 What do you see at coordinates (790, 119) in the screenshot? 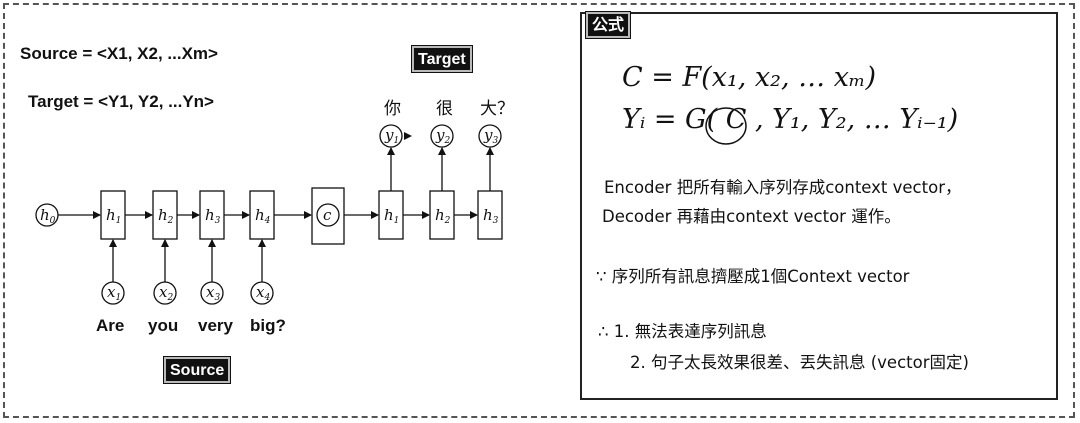
I see `formula-decoder: Yᵢ = G( C , Y₁, Y₂, … Yᵢ₋₁)` at bounding box center [790, 119].